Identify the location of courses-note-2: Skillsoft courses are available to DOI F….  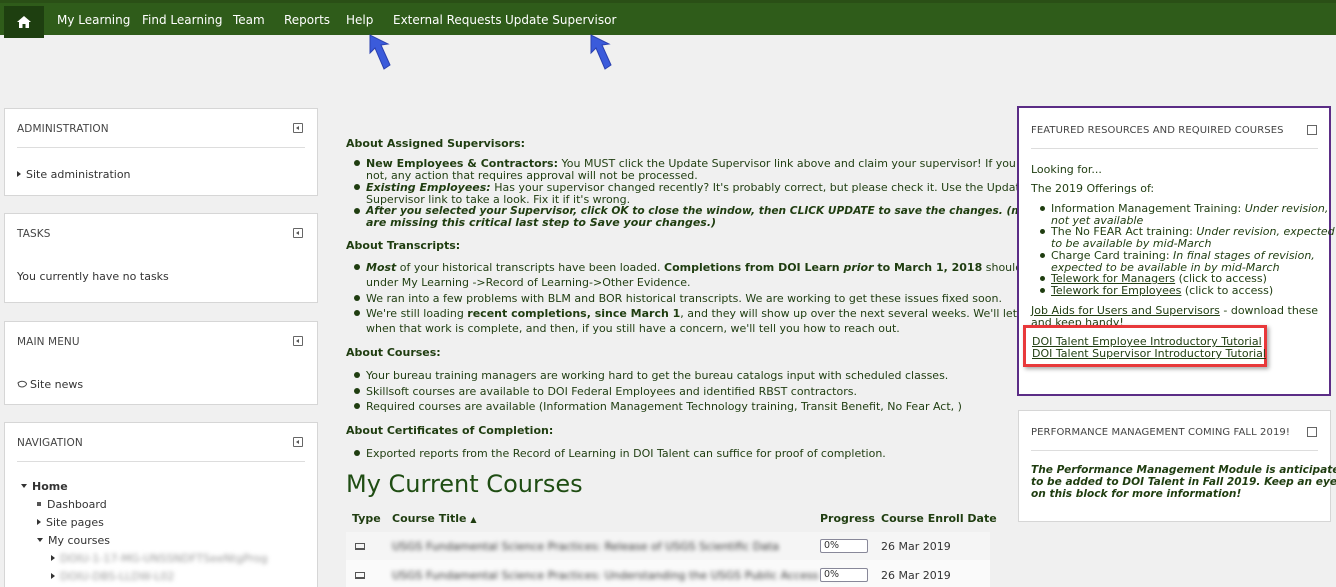
(611, 391).